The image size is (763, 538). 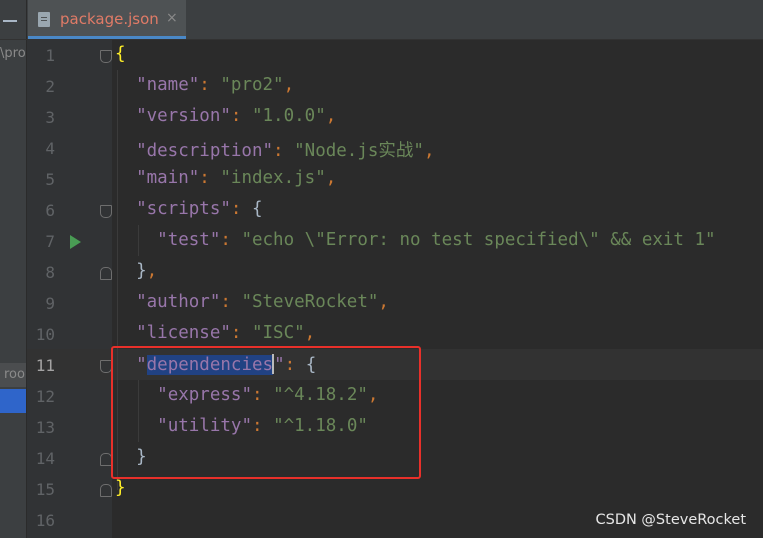 I want to click on brace-open: {, so click(x=120, y=54).